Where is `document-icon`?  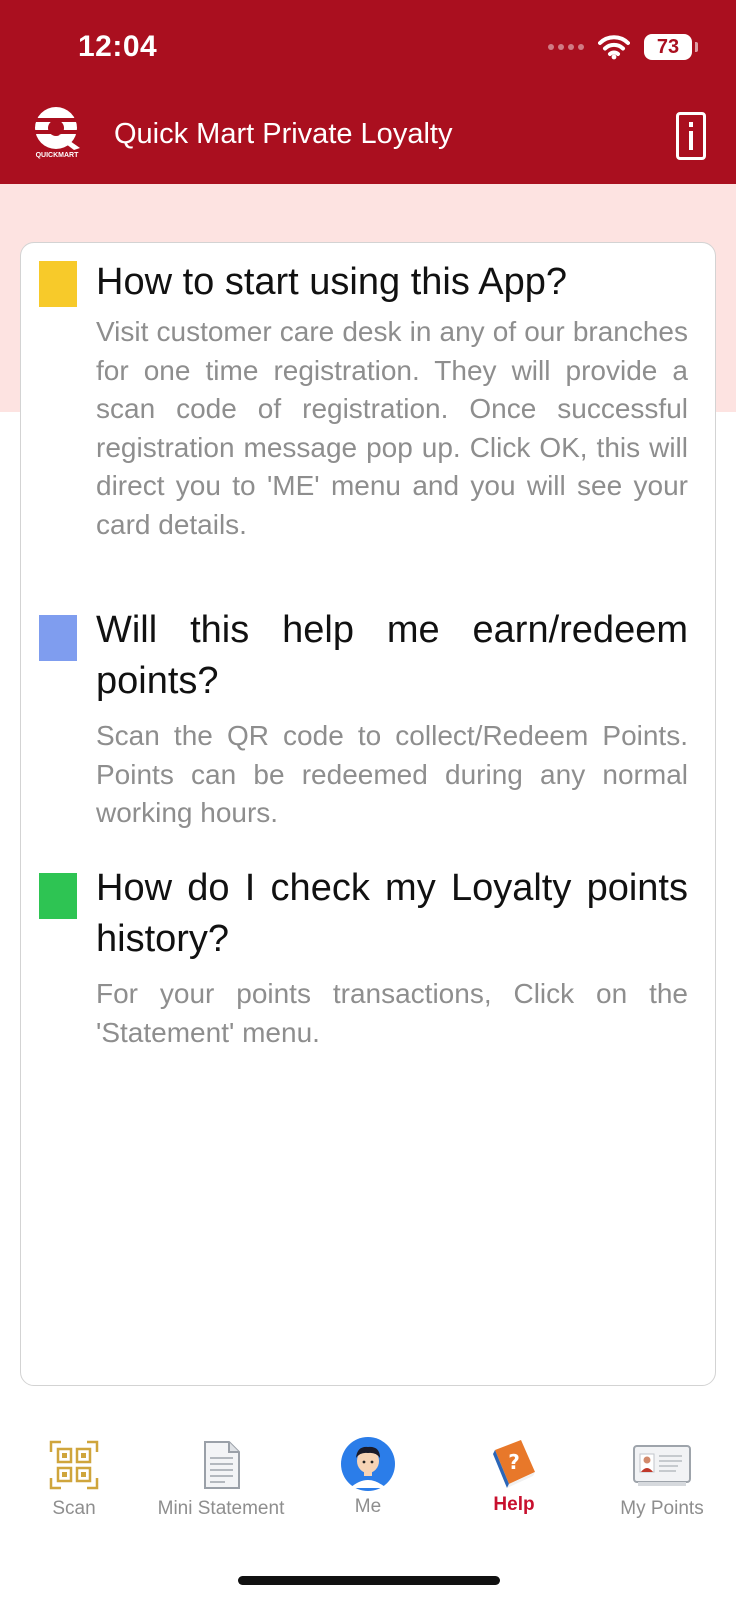
document-icon is located at coordinates (222, 1465).